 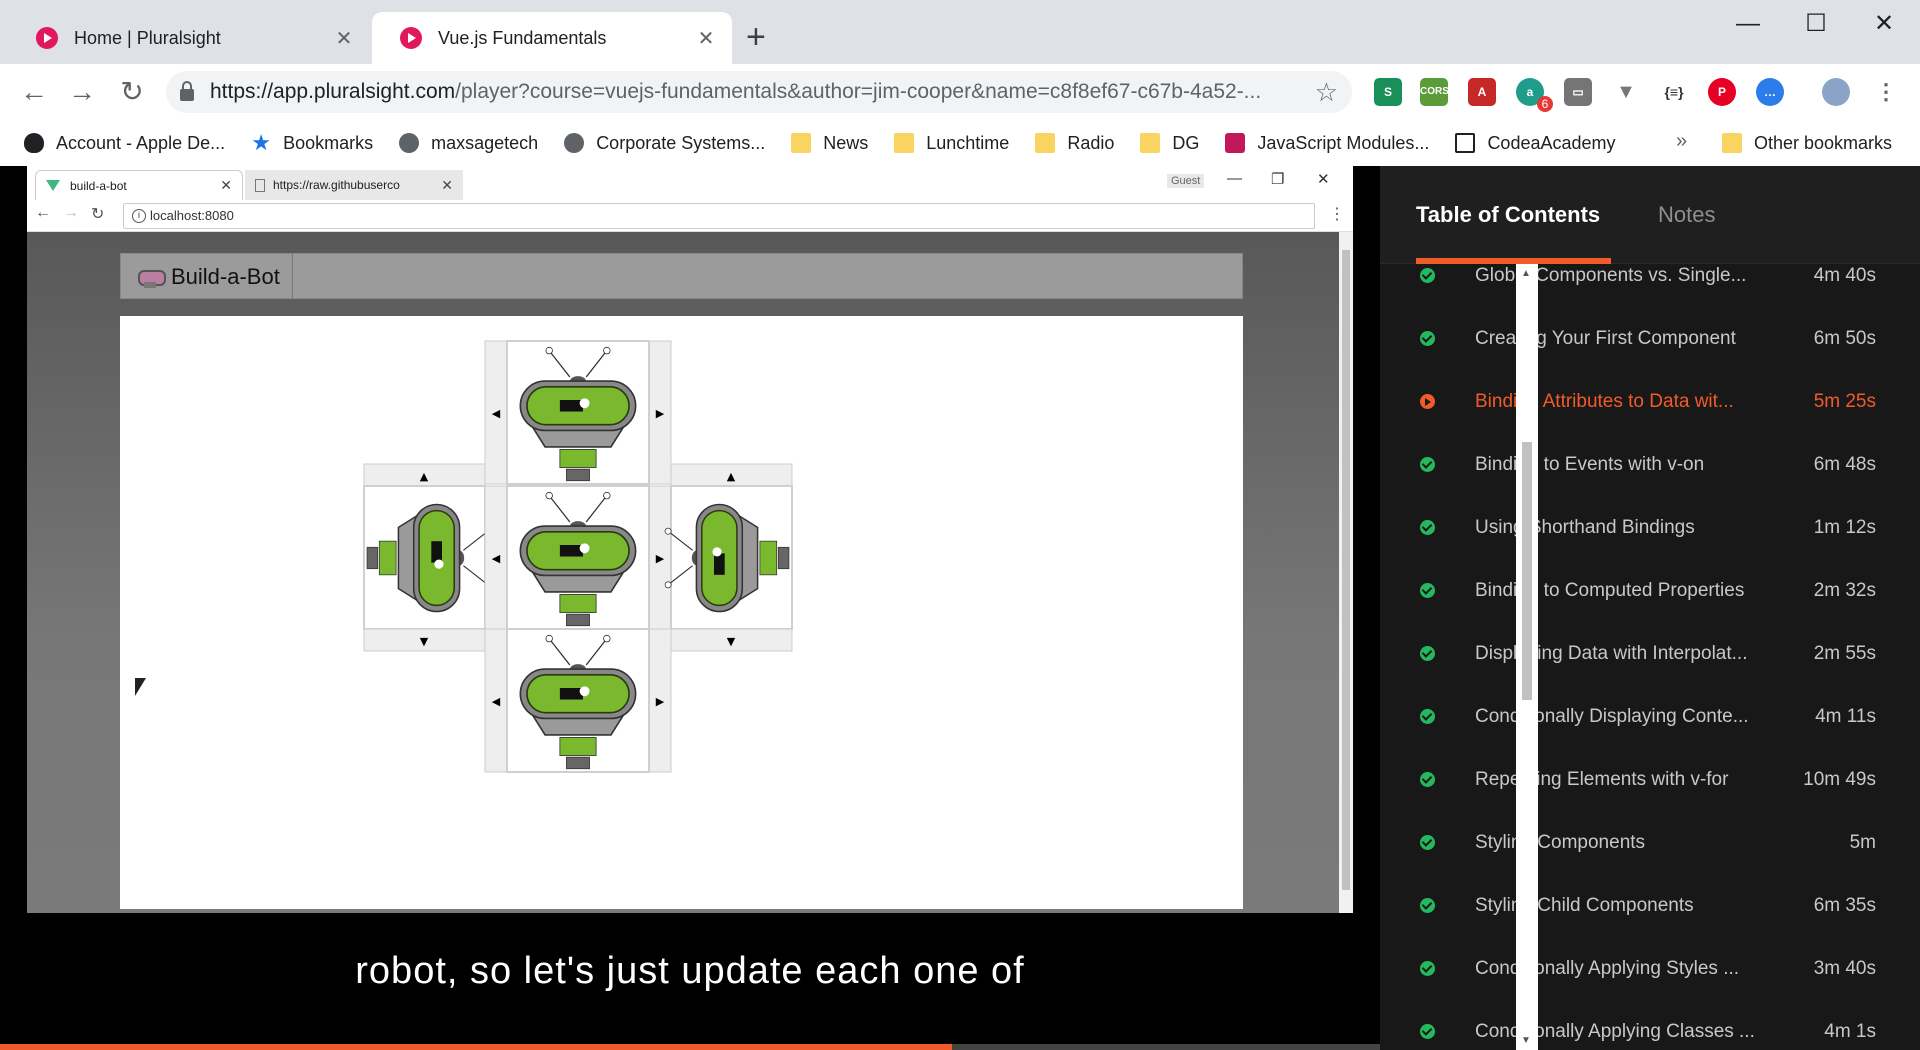 What do you see at coordinates (1234, 178) in the screenshot?
I see `demo-minimize-icon: —` at bounding box center [1234, 178].